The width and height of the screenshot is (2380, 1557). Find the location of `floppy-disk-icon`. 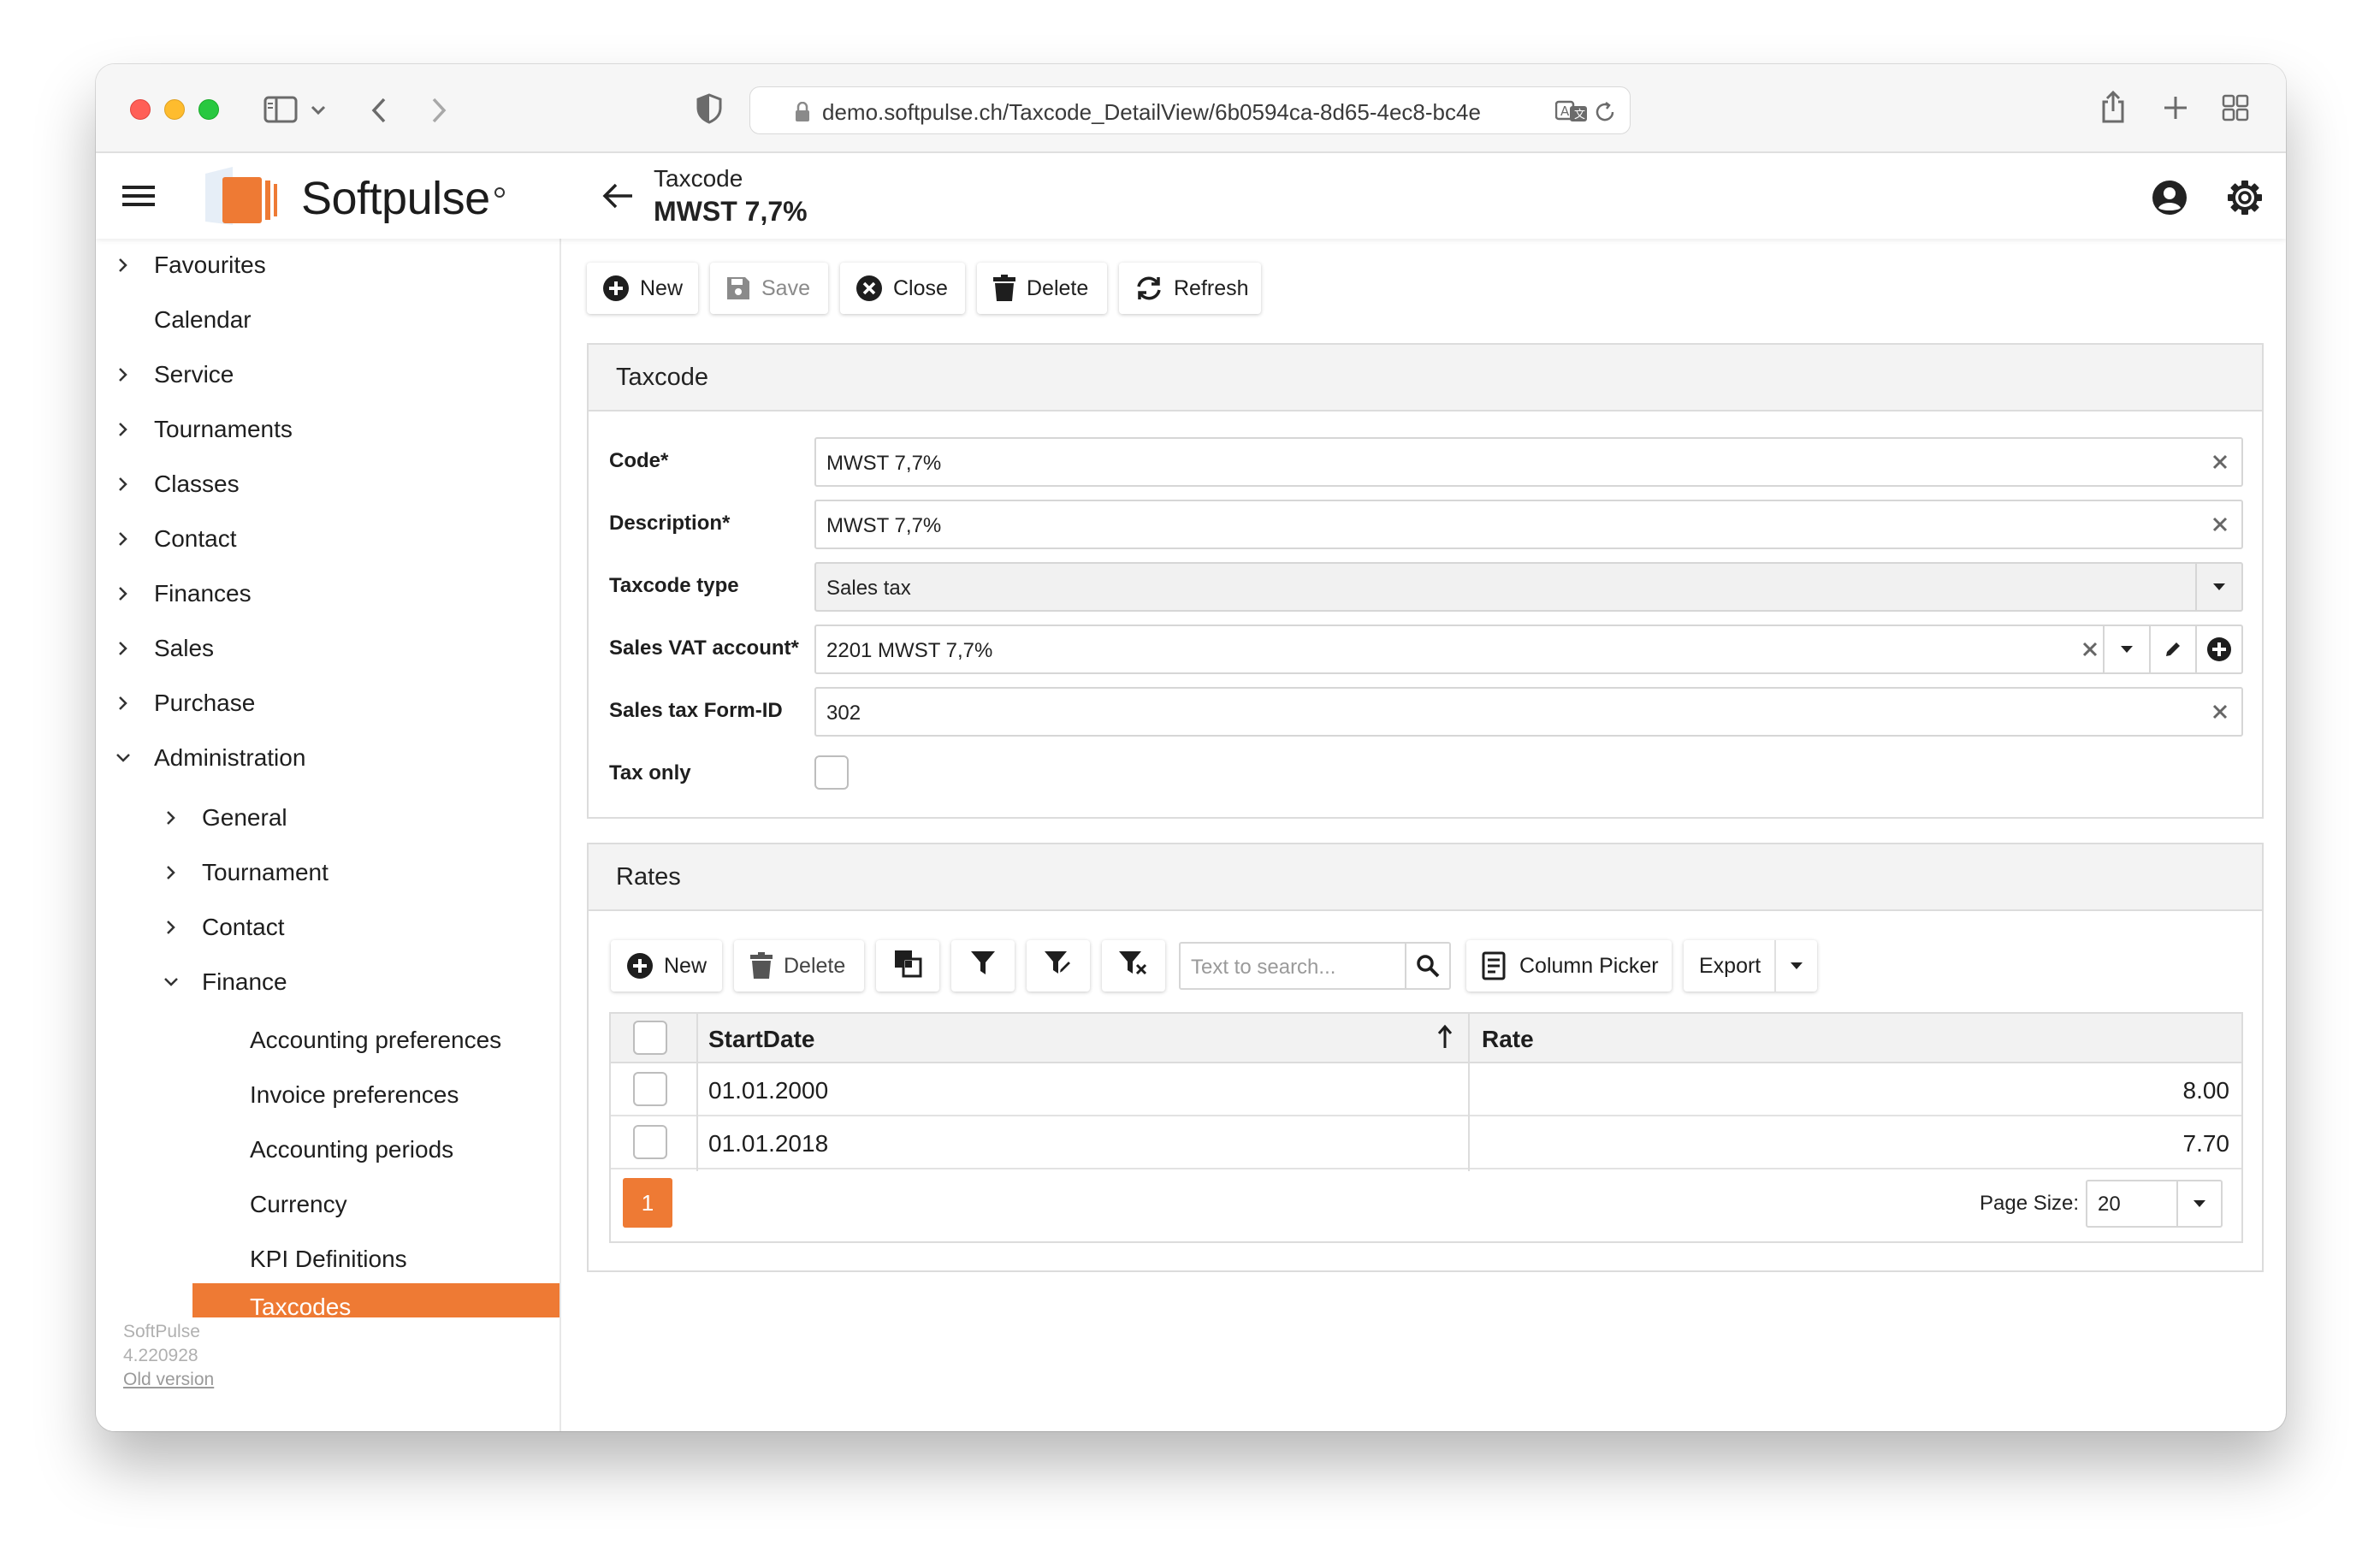

floppy-disk-icon is located at coordinates (738, 288).